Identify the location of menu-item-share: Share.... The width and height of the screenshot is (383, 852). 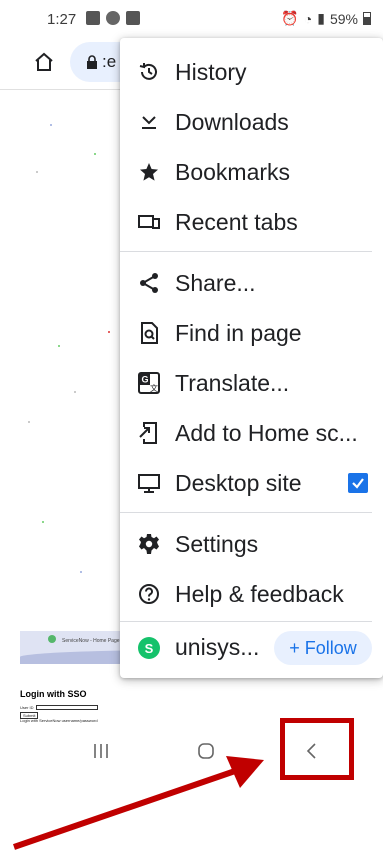
(251, 283).